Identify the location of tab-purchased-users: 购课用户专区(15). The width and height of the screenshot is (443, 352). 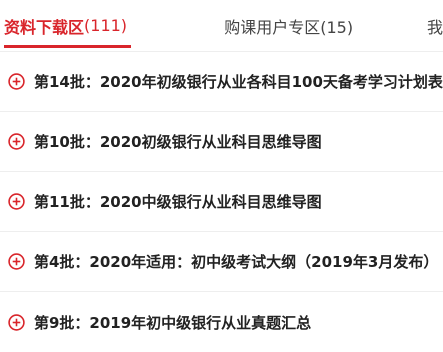
(277, 25).